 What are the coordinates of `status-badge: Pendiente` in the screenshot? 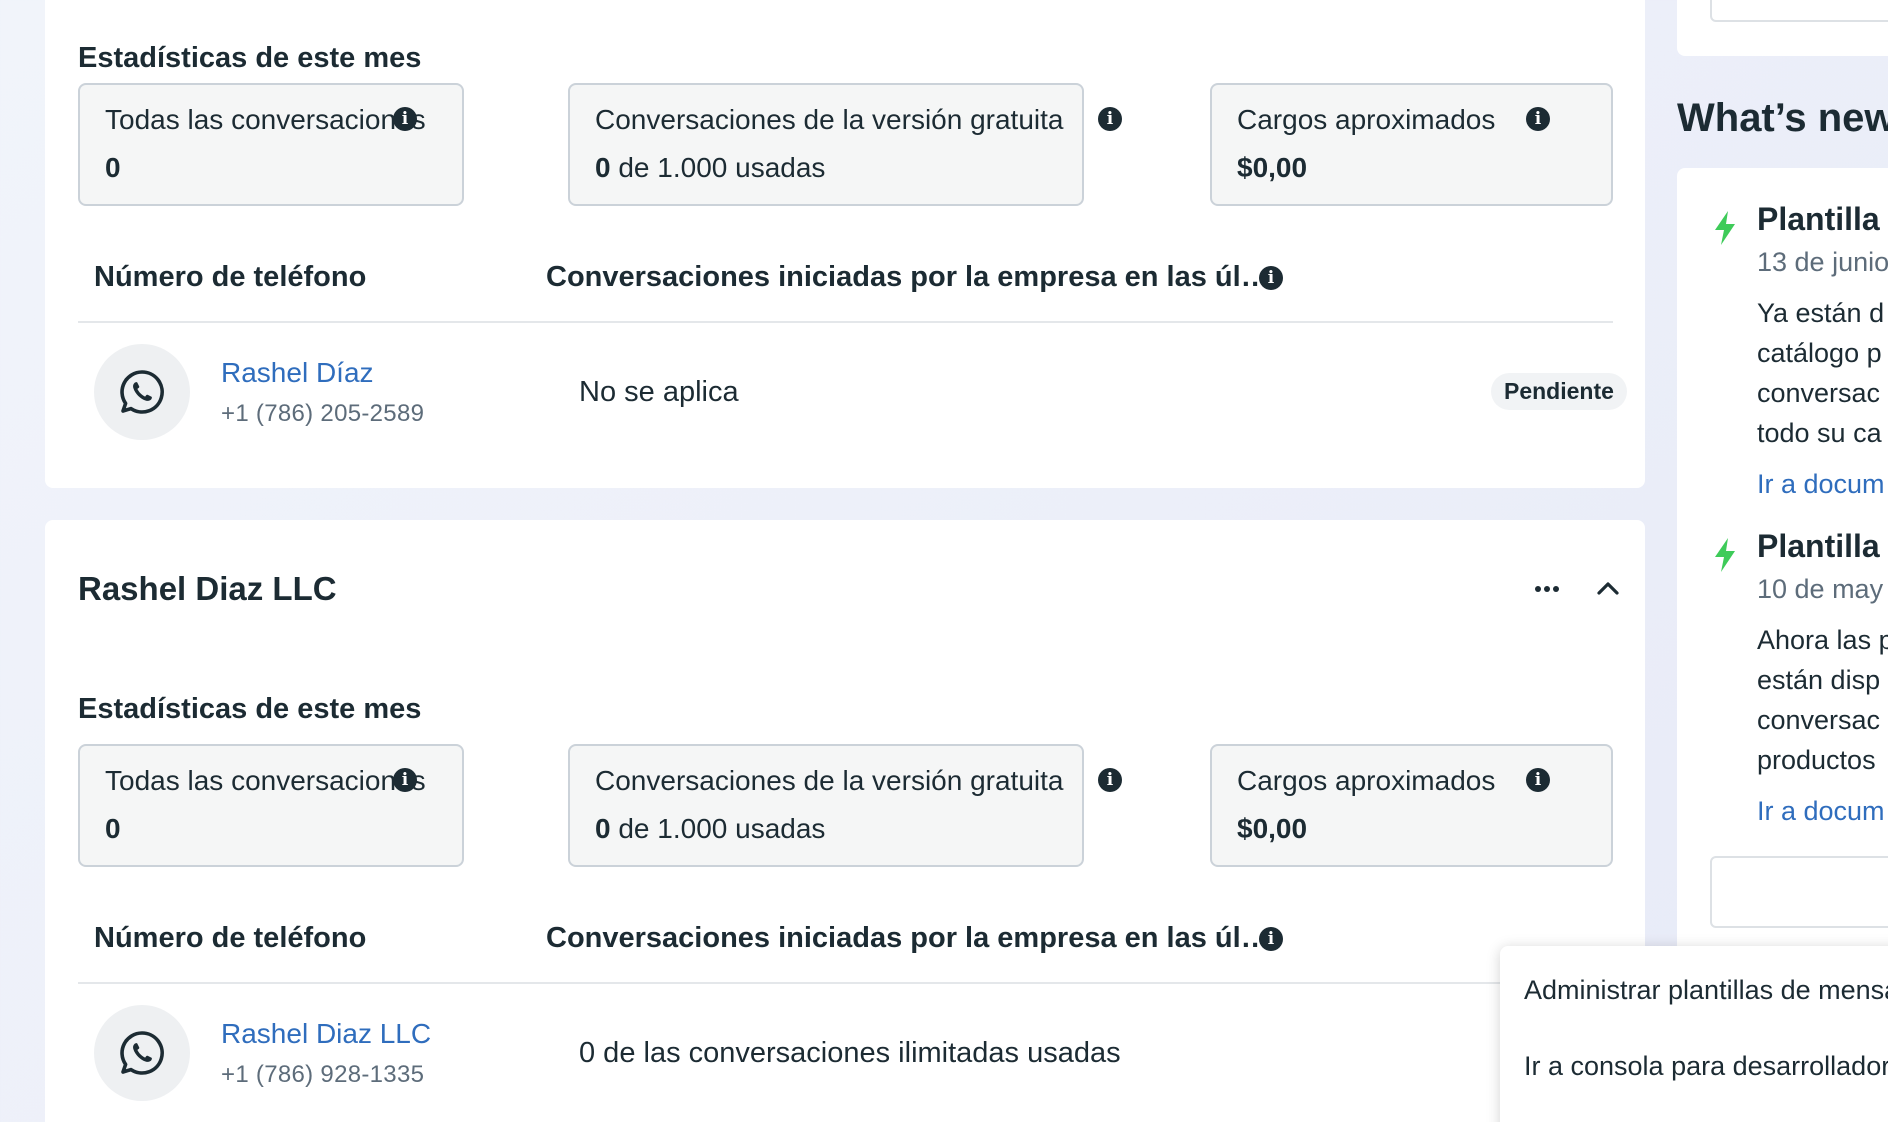 It's located at (1559, 391).